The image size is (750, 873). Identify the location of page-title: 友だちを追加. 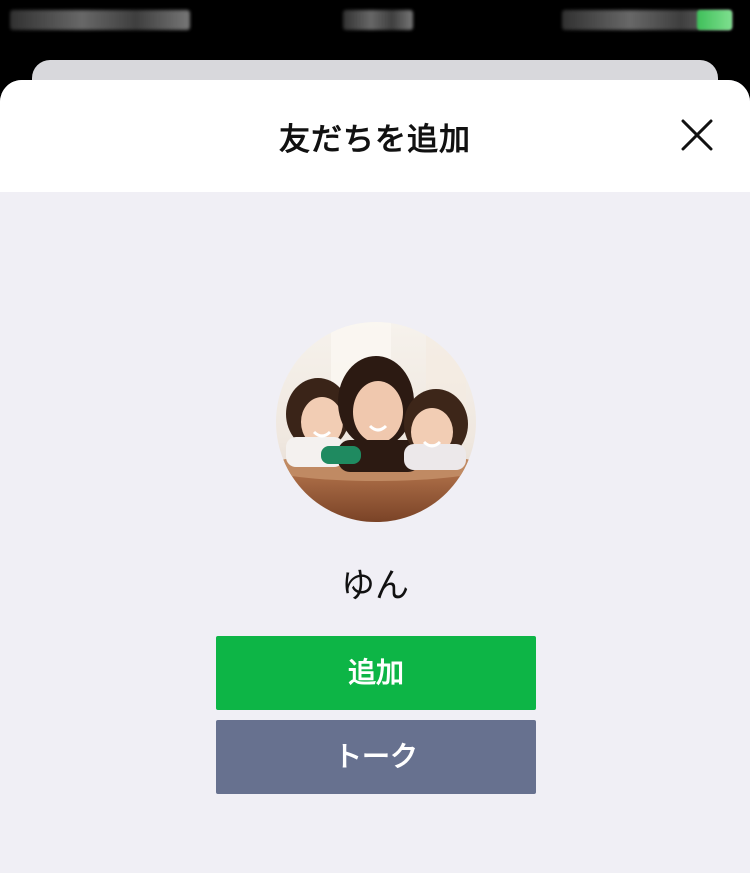
(375, 140).